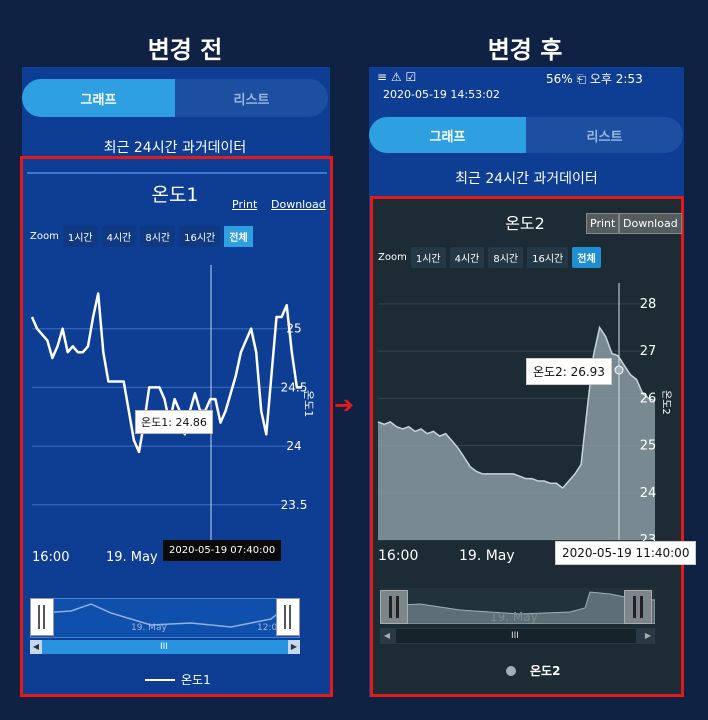 This screenshot has width=708, height=720. I want to click on scroll-thumb: III, so click(516, 636).